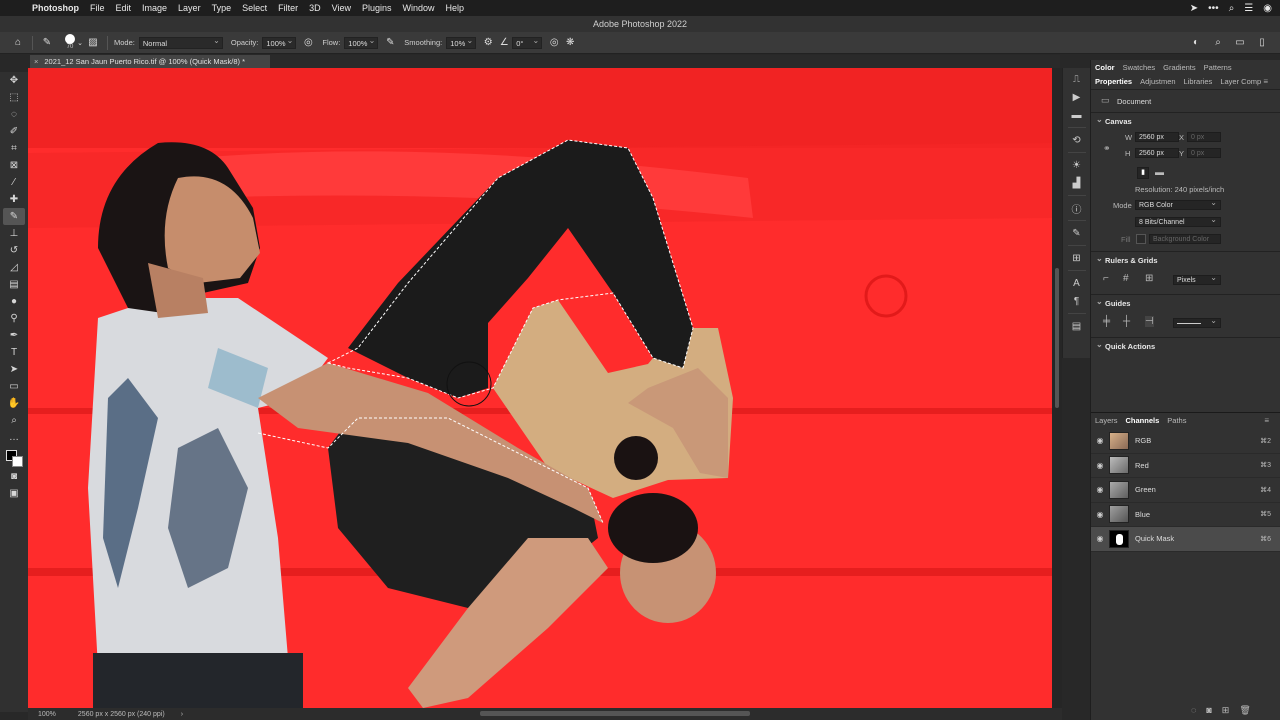 The width and height of the screenshot is (1280, 720). What do you see at coordinates (222, 8) in the screenshot?
I see `menu-type: Type` at bounding box center [222, 8].